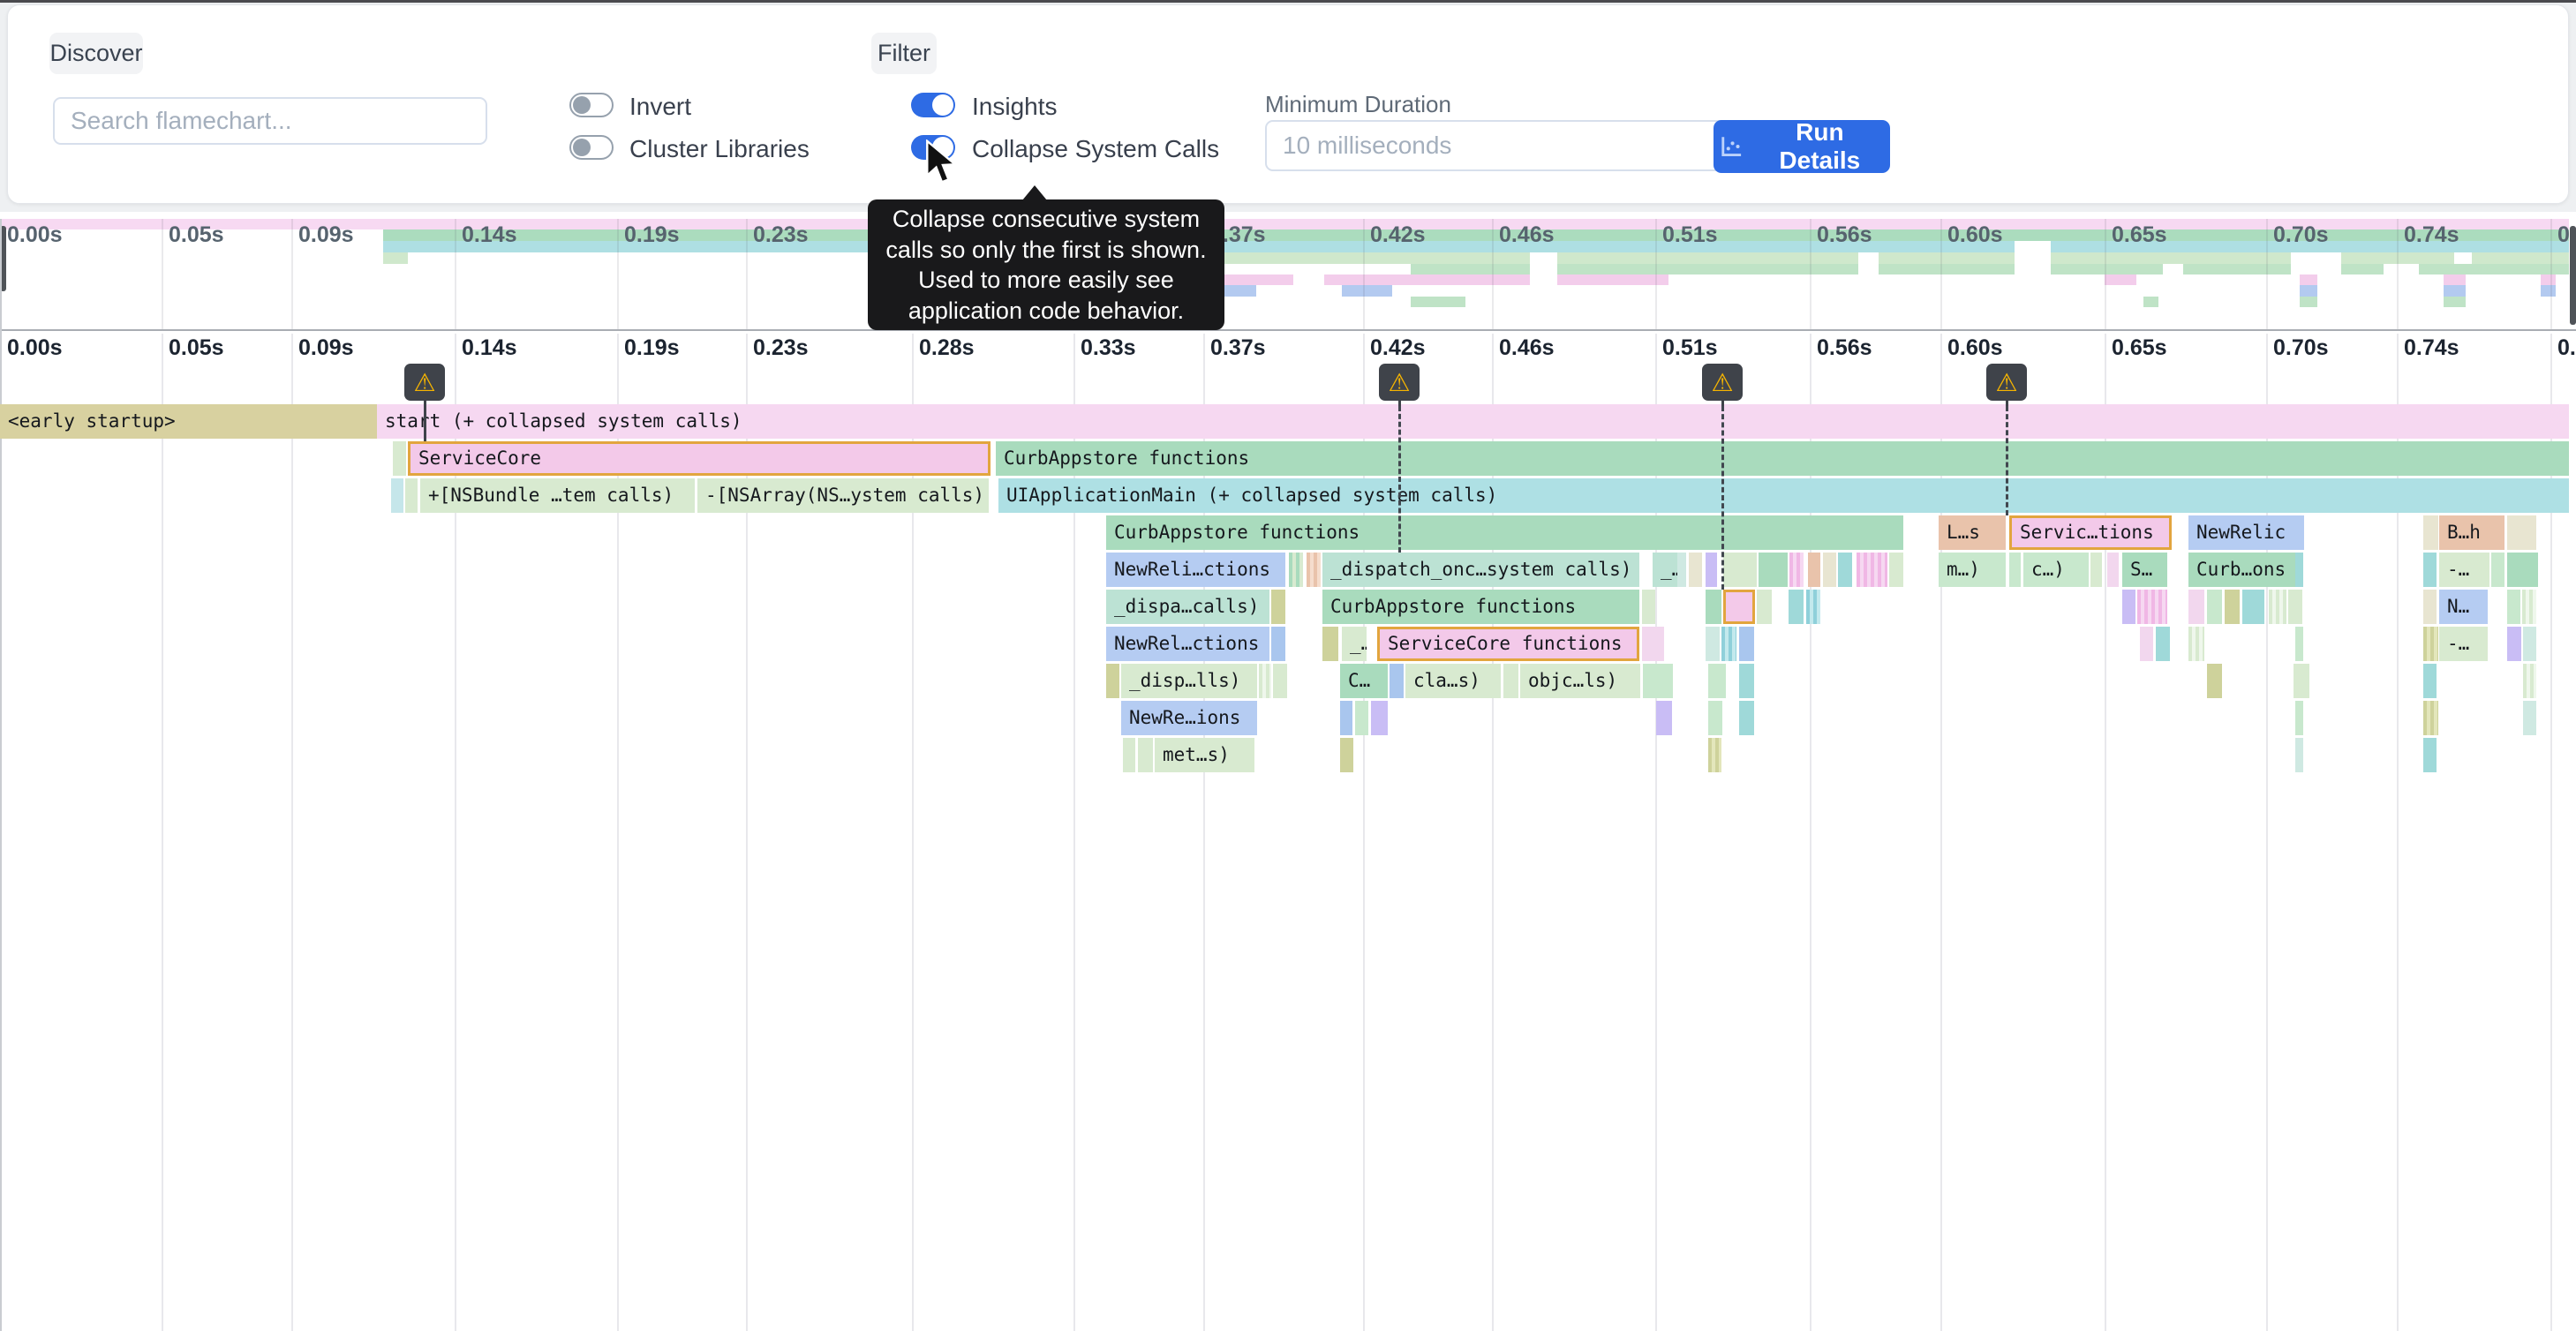 Image resolution: width=2576 pixels, height=1331 pixels. Describe the element at coordinates (904, 53) in the screenshot. I see `filter-button: Filter` at that location.